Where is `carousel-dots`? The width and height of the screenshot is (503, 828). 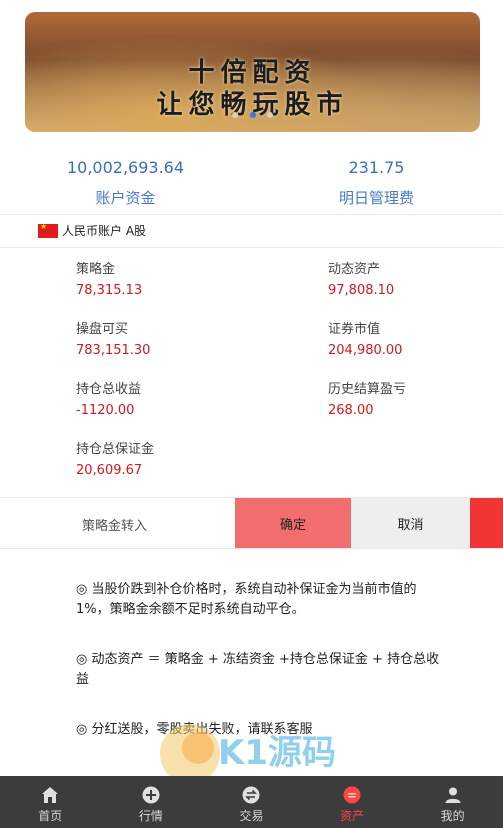
carousel-dots is located at coordinates (252, 112).